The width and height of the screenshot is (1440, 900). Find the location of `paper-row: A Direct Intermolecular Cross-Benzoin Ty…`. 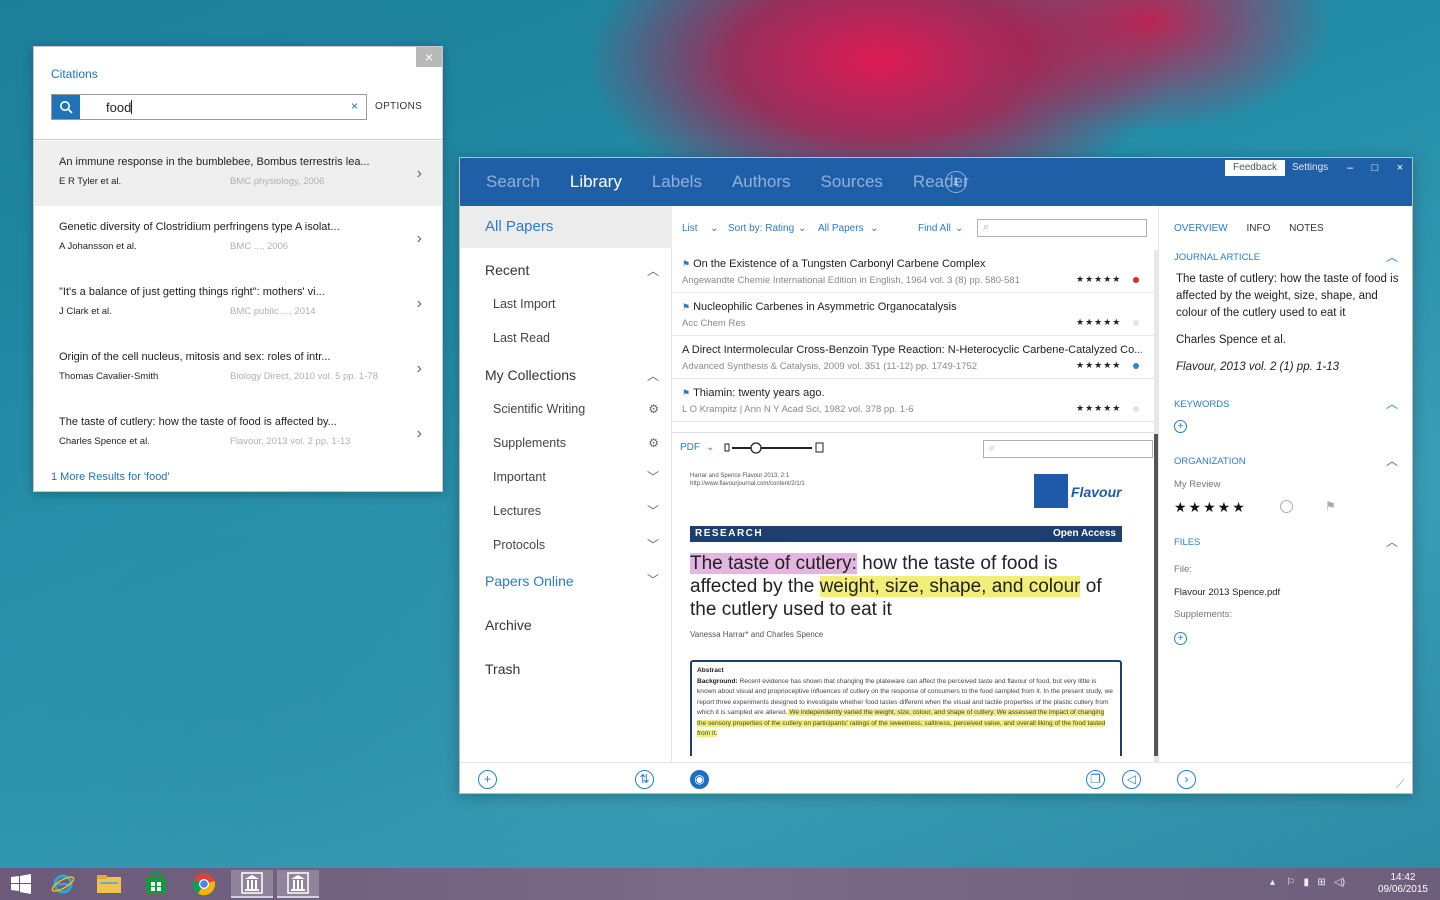

paper-row: A Direct Intermolecular Cross-Benzoin Ty… is located at coordinates (913, 357).